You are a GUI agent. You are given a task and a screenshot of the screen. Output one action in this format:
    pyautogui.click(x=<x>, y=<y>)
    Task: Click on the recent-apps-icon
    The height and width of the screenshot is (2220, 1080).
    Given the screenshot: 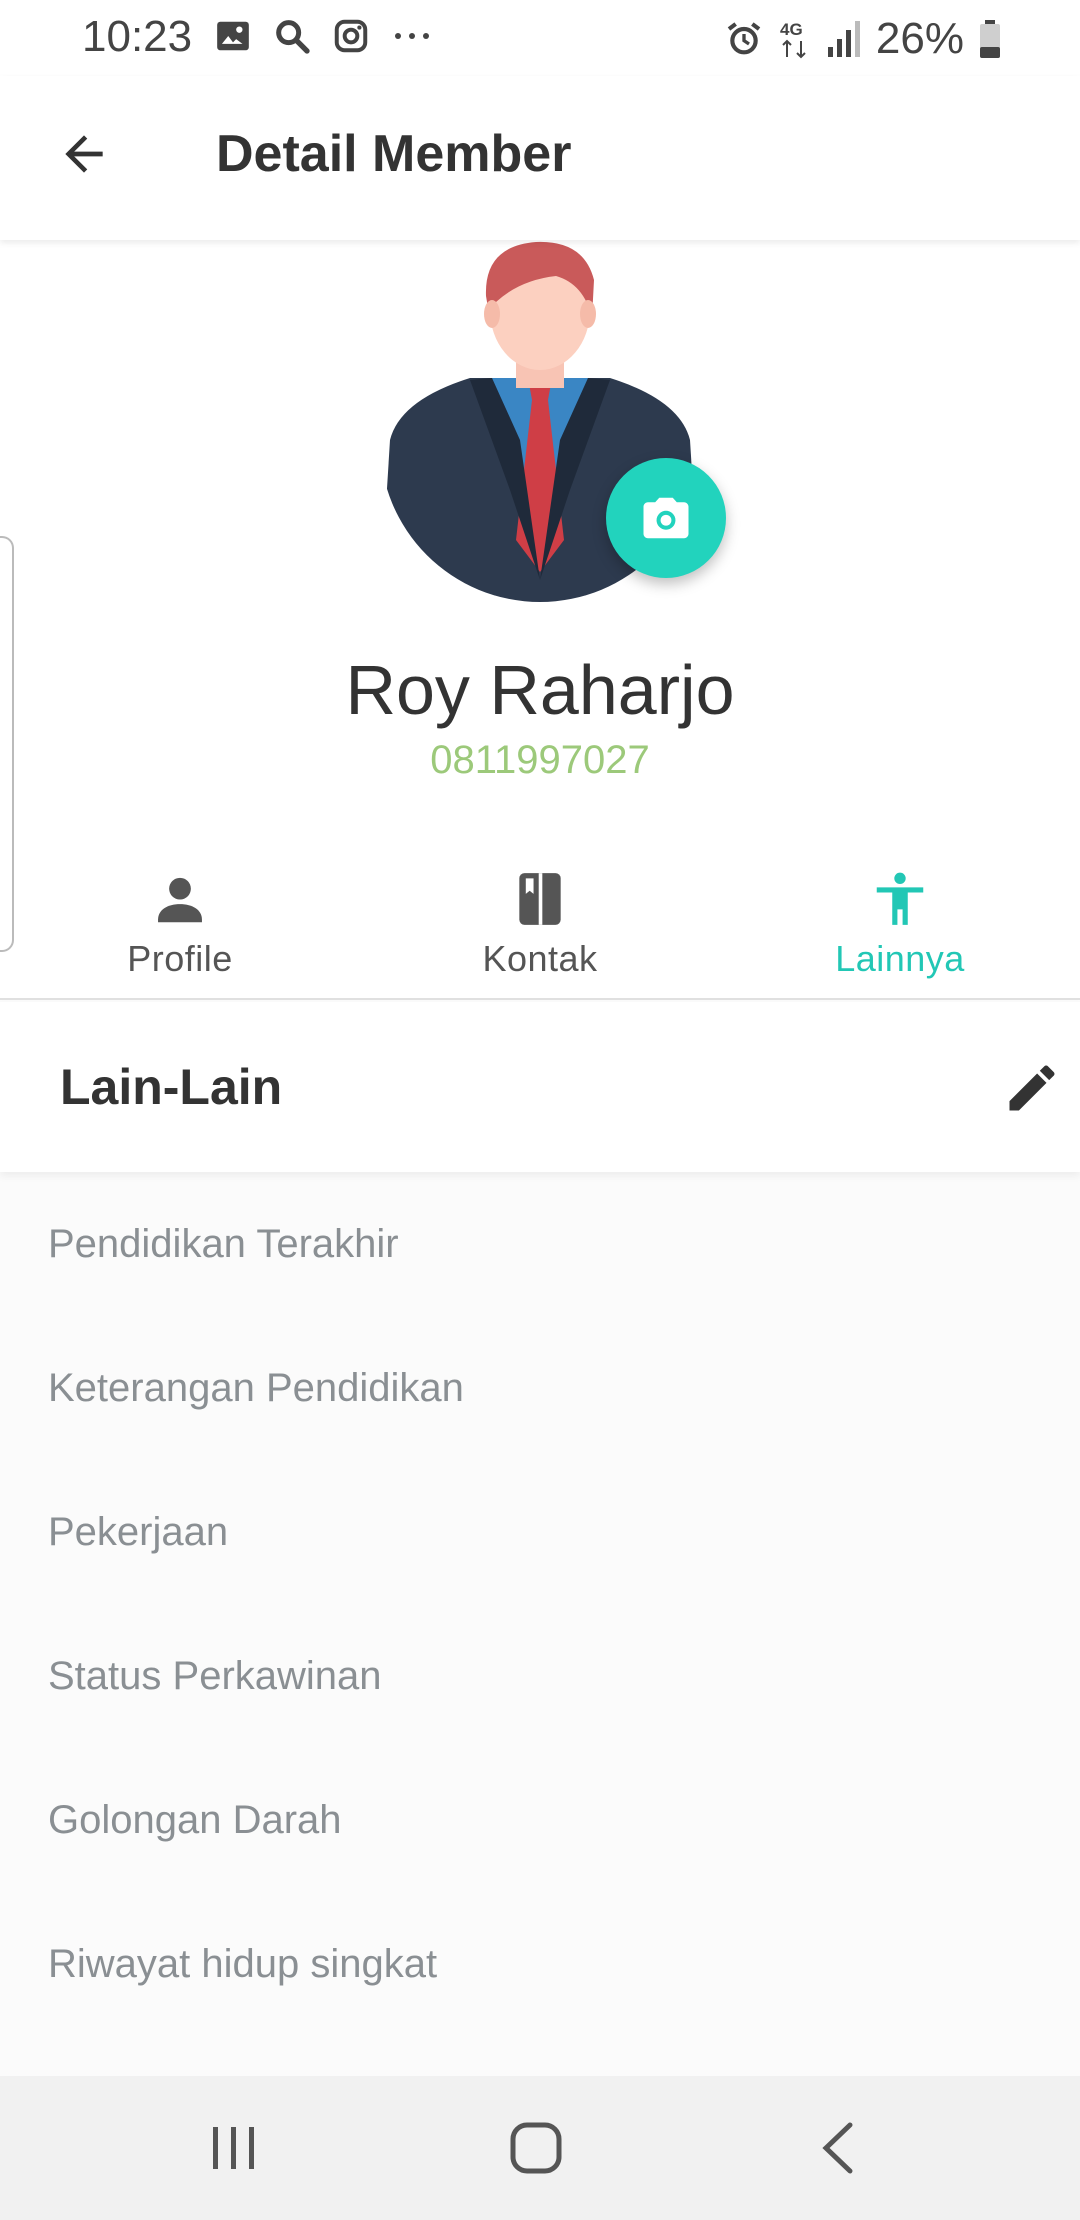 What is the action you would take?
    pyautogui.click(x=233, y=2148)
    